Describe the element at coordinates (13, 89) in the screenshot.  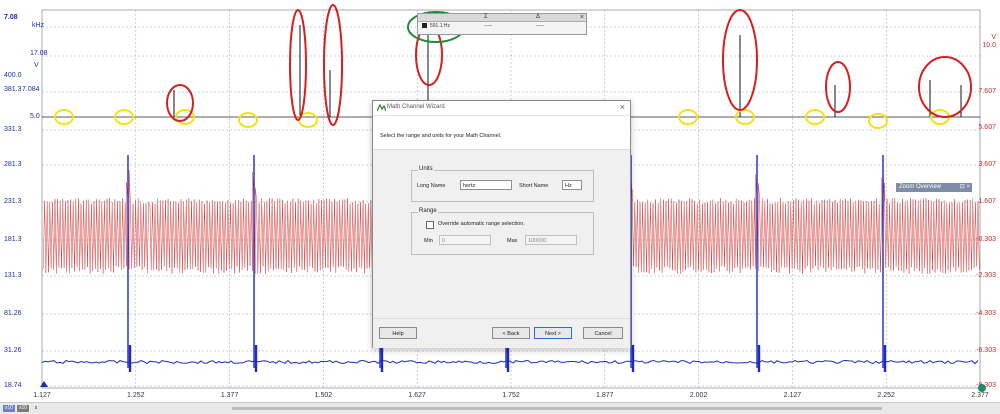
I see `left-axis-d-value: 381.3` at that location.